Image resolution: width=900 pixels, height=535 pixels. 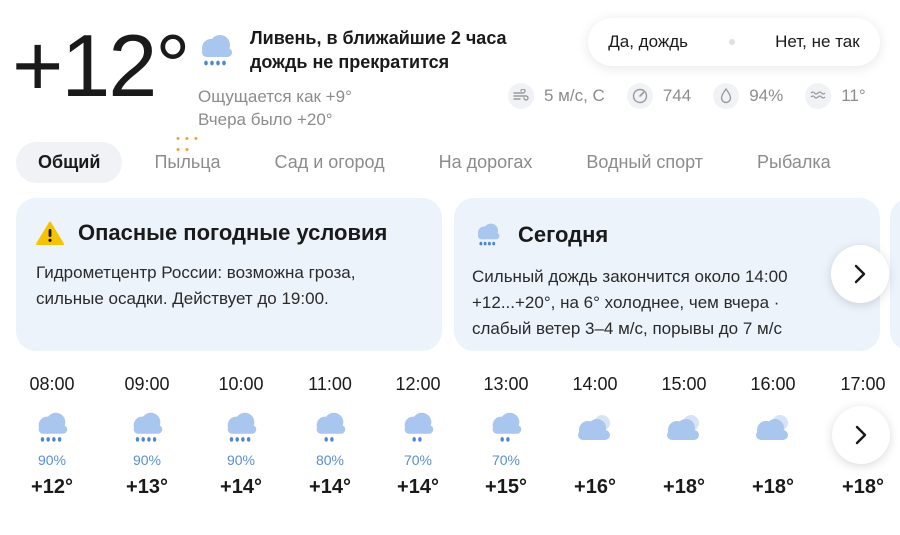 I want to click on feels-like: Ощущается как +9°, so click(x=275, y=96).